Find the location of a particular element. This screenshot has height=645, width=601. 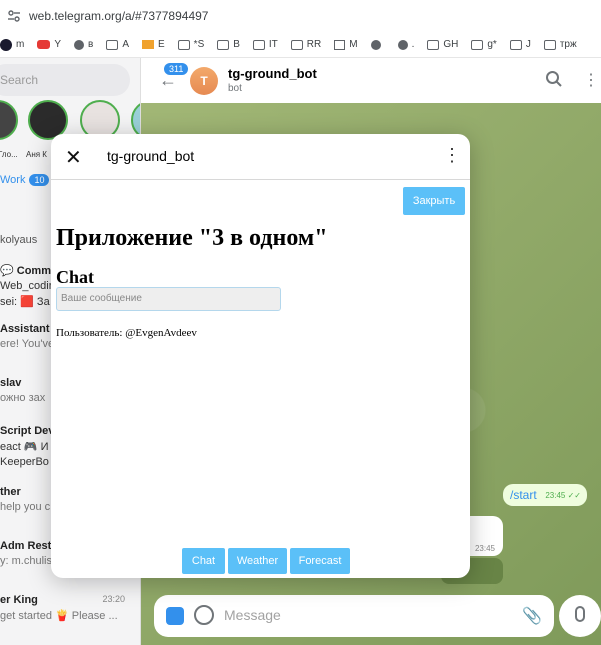

chat-title: tg-ground_bot is located at coordinates (272, 73).